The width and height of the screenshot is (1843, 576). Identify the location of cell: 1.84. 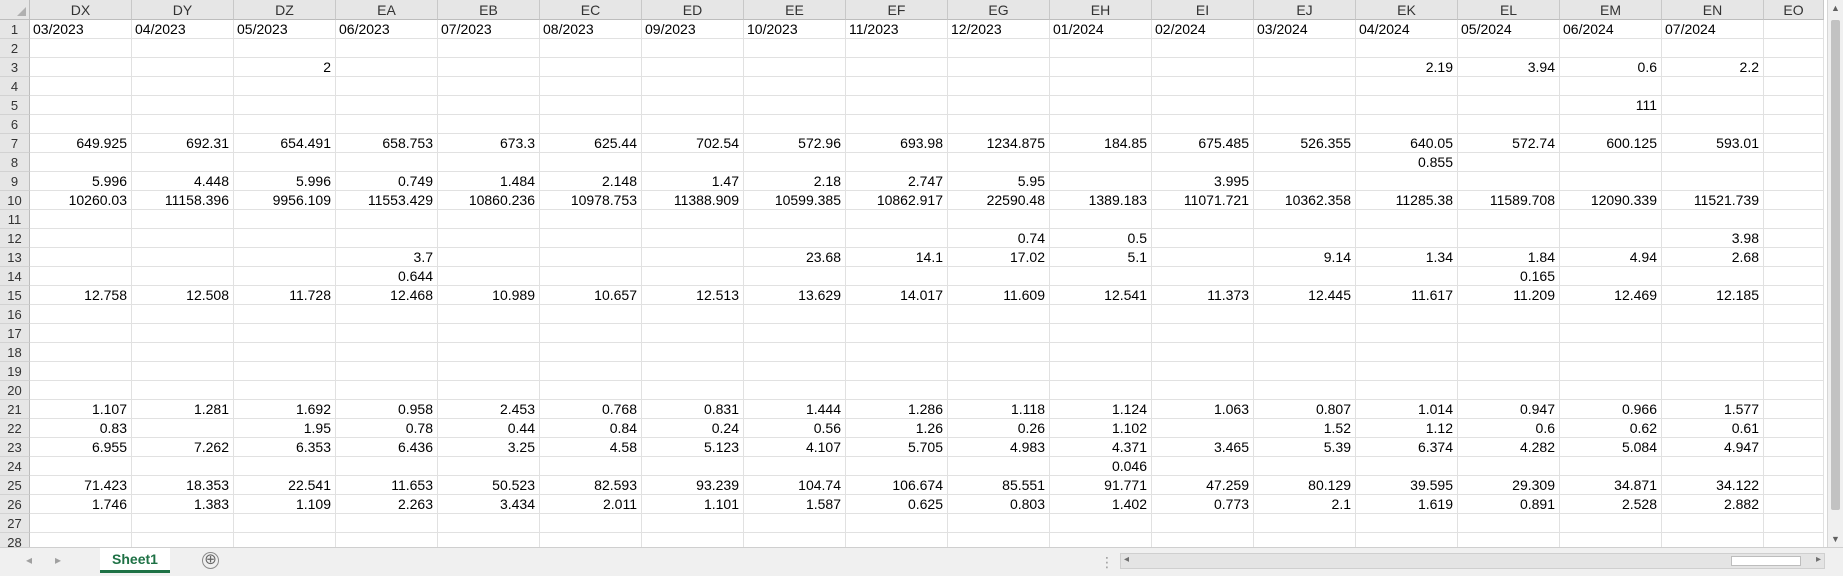
(1509, 257).